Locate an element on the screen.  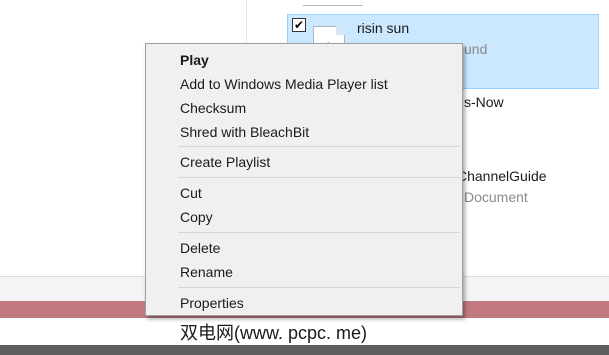
menu-item-rename: Rename is located at coordinates (206, 272).